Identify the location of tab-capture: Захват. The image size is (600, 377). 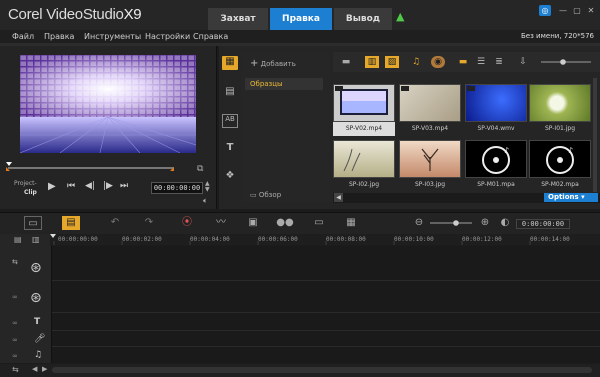
(238, 19).